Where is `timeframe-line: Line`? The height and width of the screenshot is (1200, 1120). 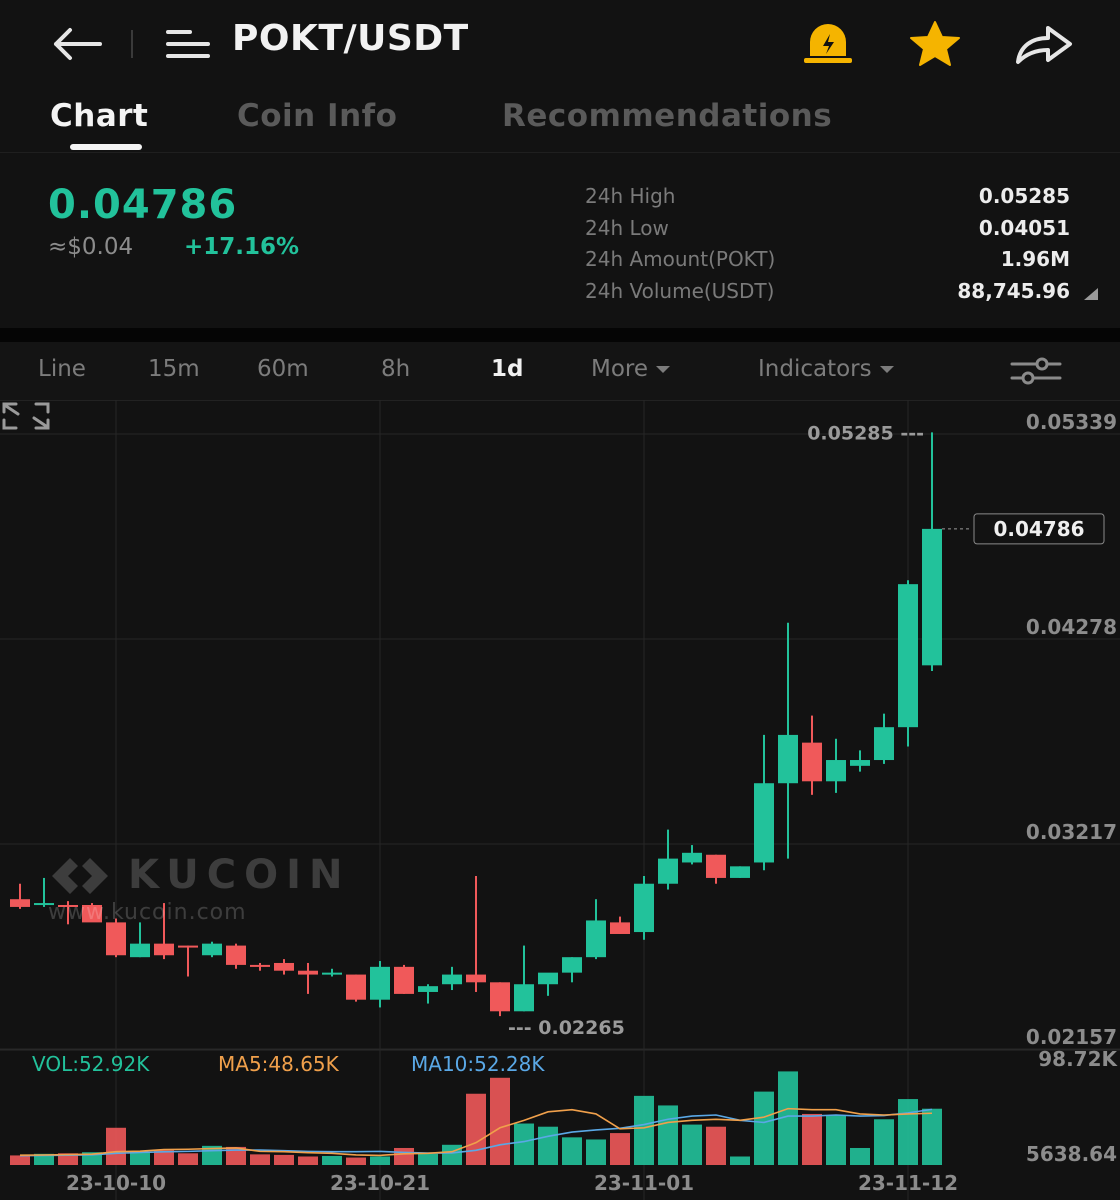
timeframe-line: Line is located at coordinates (62, 369).